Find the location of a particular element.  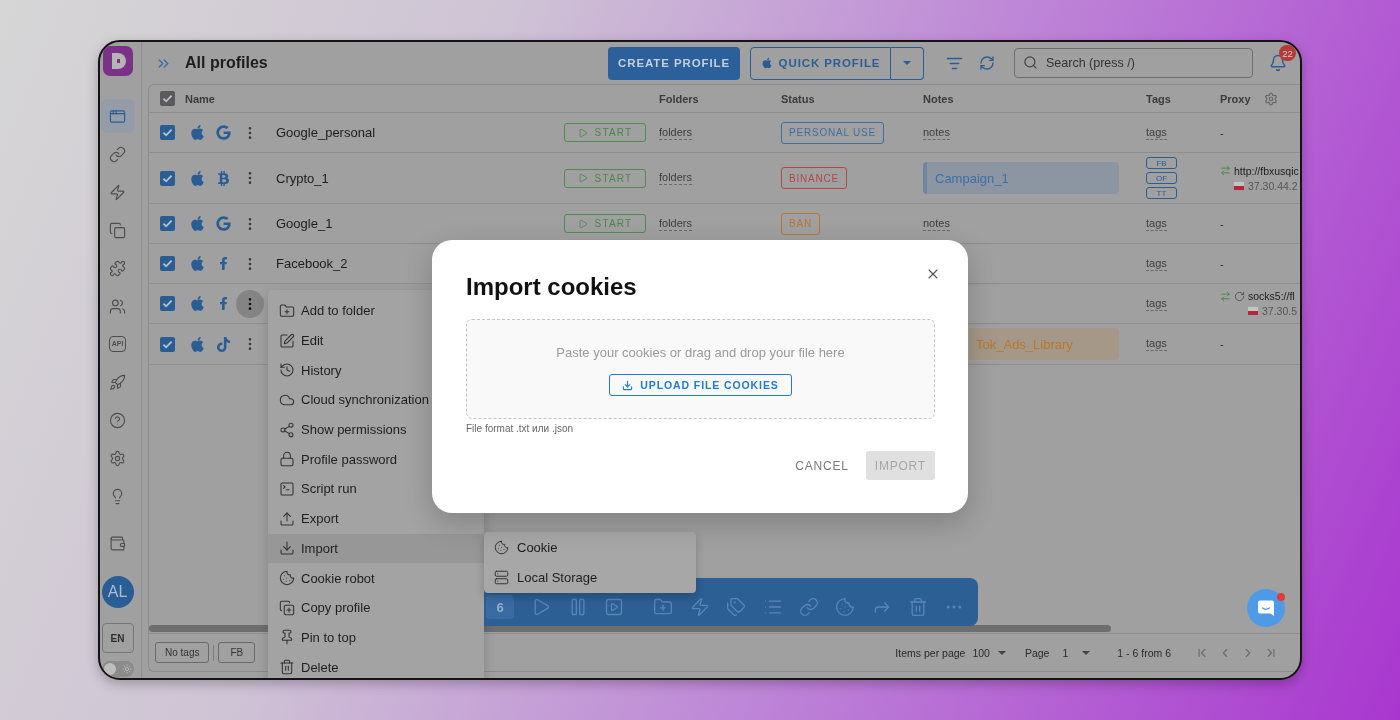

profile-name: Crypto_1 is located at coordinates (302, 178).